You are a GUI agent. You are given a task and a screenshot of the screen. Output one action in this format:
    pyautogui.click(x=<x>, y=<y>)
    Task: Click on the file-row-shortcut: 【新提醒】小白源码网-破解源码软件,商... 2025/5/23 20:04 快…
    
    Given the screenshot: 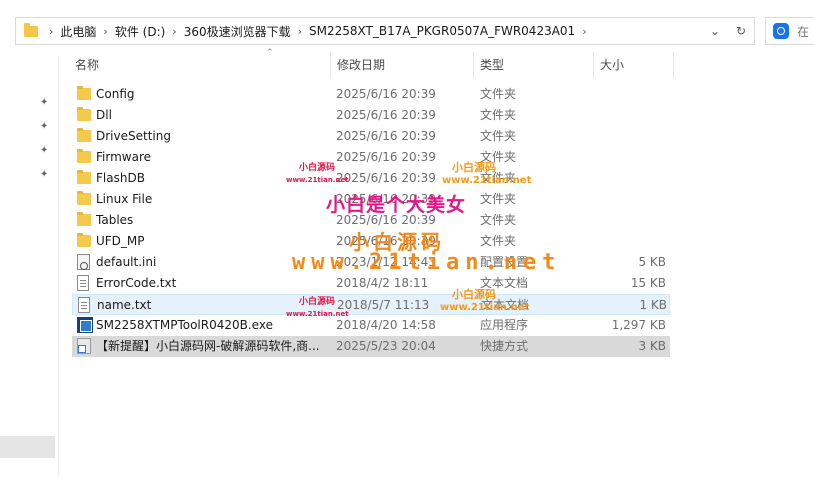 What is the action you would take?
    pyautogui.click(x=371, y=346)
    